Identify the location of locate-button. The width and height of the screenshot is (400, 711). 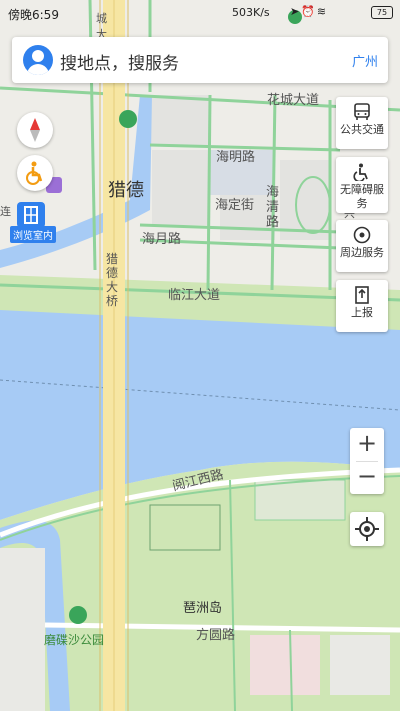
(367, 529).